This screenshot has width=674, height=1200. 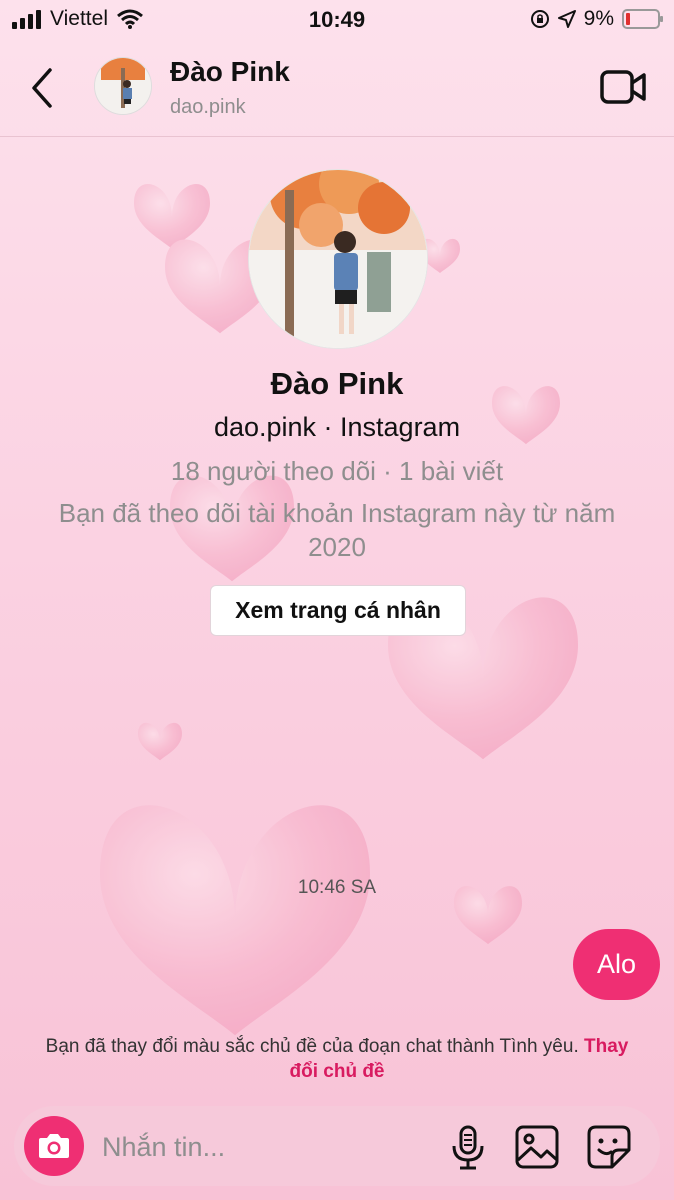 What do you see at coordinates (230, 72) in the screenshot?
I see `header-name: Đào Pink` at bounding box center [230, 72].